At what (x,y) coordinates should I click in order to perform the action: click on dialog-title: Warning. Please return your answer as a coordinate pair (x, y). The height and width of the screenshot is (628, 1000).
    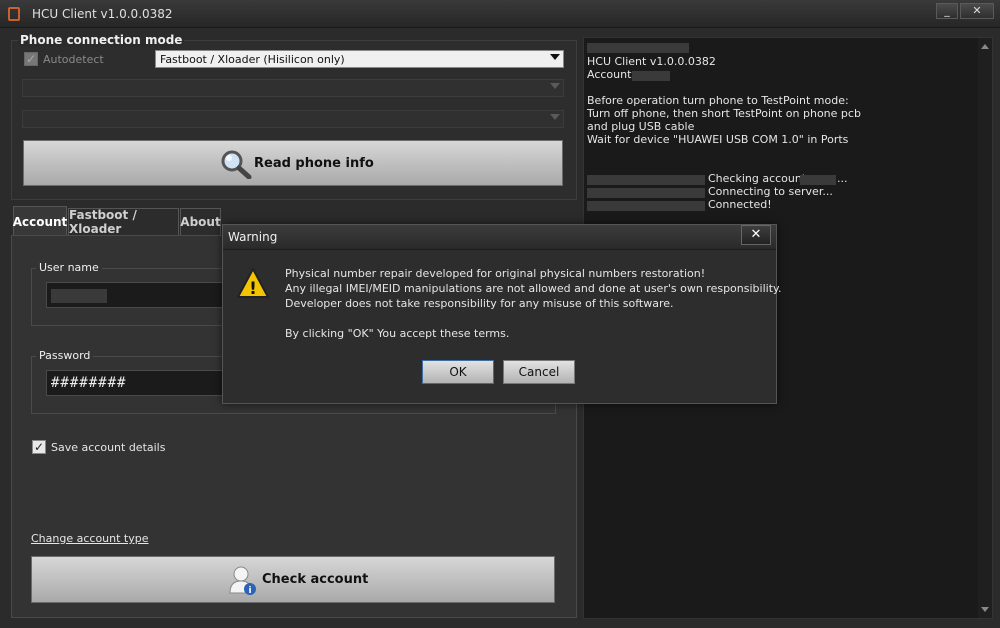
    Looking at the image, I should click on (253, 237).